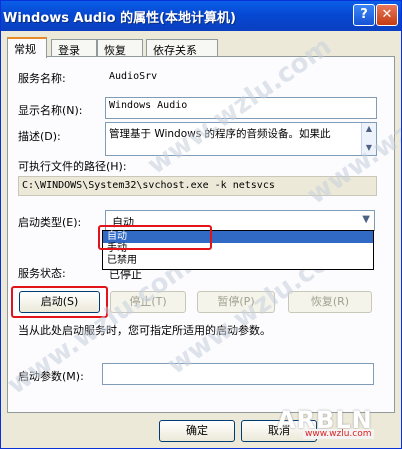  Describe the element at coordinates (74, 48) in the screenshot. I see `tab-logon: 登录` at that location.